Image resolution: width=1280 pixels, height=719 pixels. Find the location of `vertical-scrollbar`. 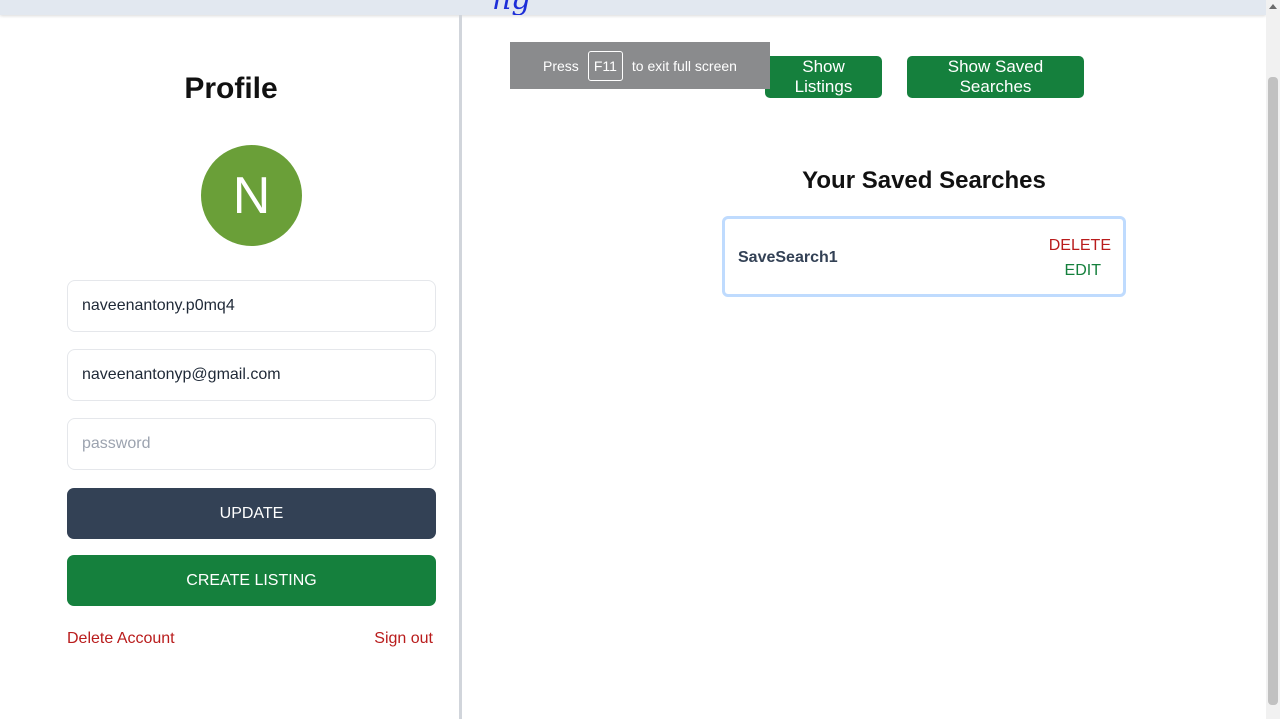

vertical-scrollbar is located at coordinates (1273, 359).